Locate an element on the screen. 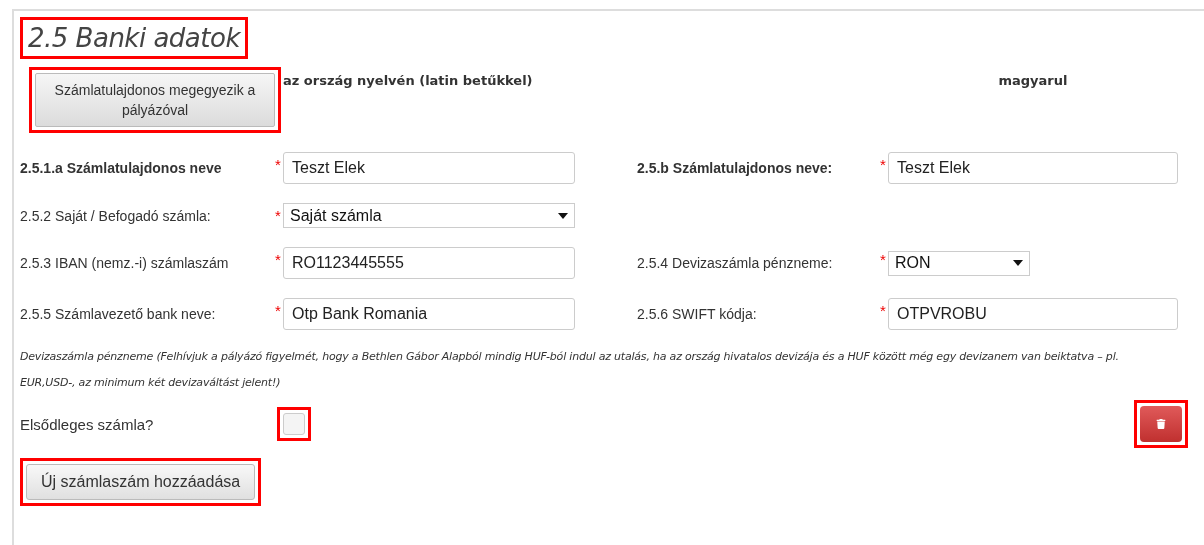 The width and height of the screenshot is (1204, 545). text-field: RO1123445555 is located at coordinates (429, 263).